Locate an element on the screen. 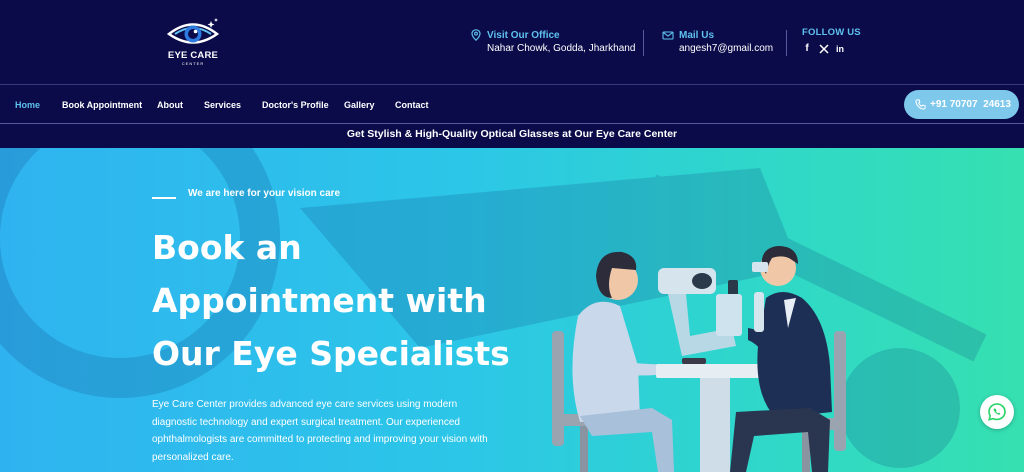 The image size is (1024, 472). nav-item-book-appointment: Book Appointment is located at coordinates (102, 105).